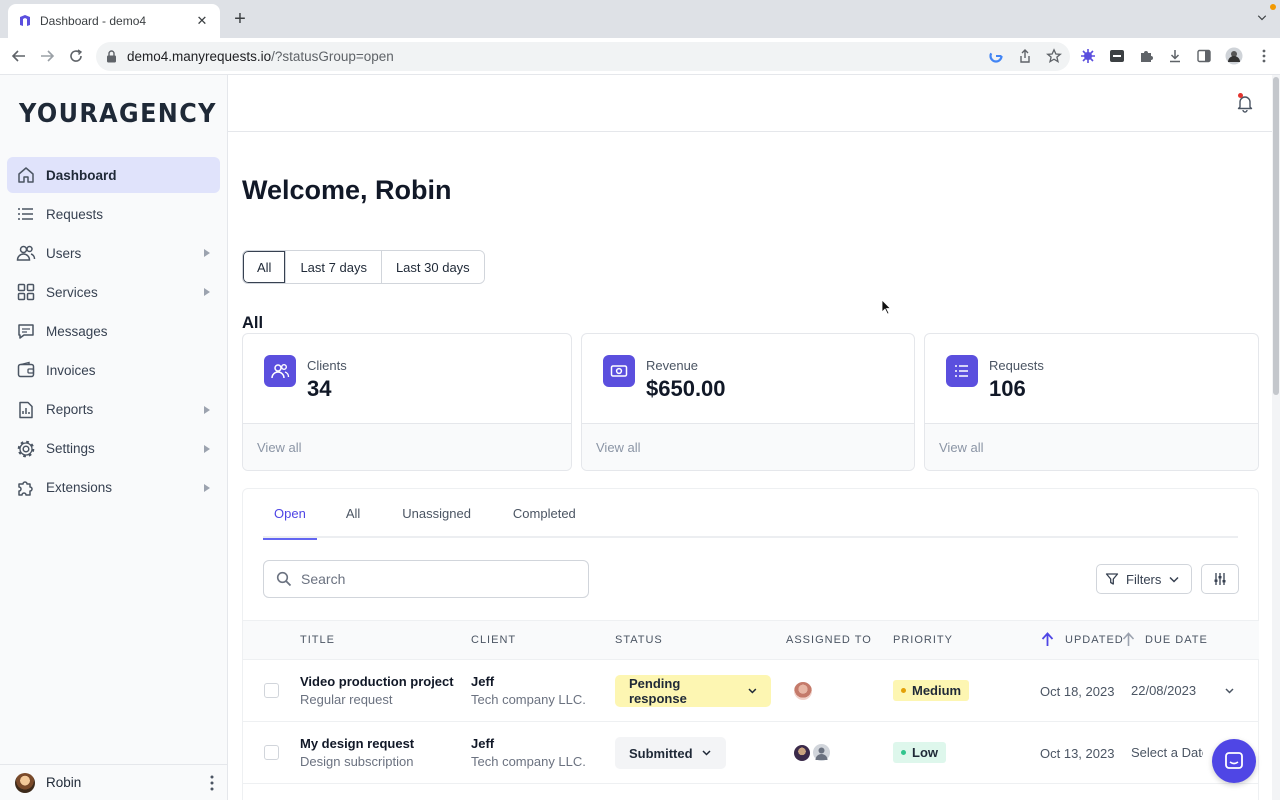 Image resolution: width=1280 pixels, height=800 pixels. What do you see at coordinates (357, 761) in the screenshot?
I see `request-type: Design subscription` at bounding box center [357, 761].